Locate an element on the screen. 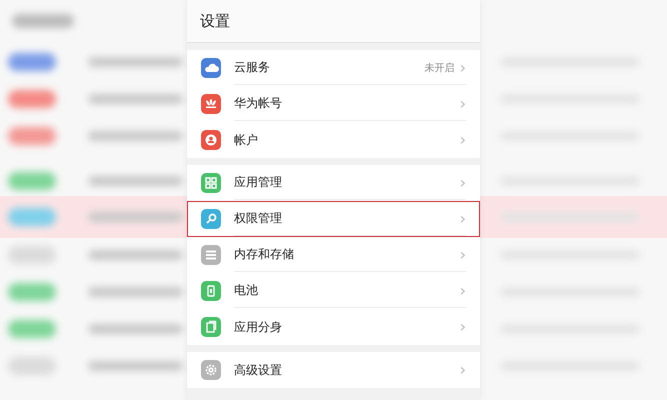  page-title: 设置 is located at coordinates (215, 21).